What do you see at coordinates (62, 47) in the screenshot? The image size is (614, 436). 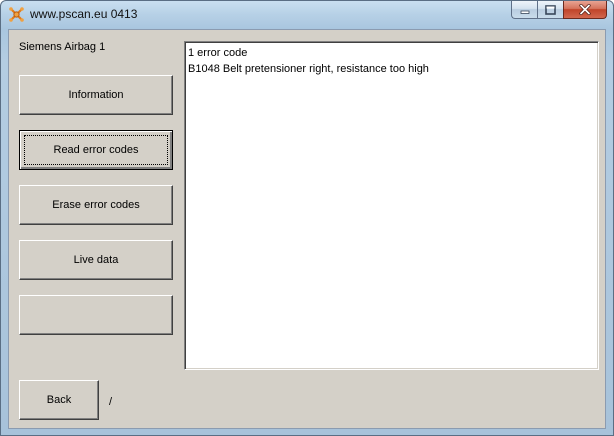 I see `device-label: Siemens Airbag 1` at bounding box center [62, 47].